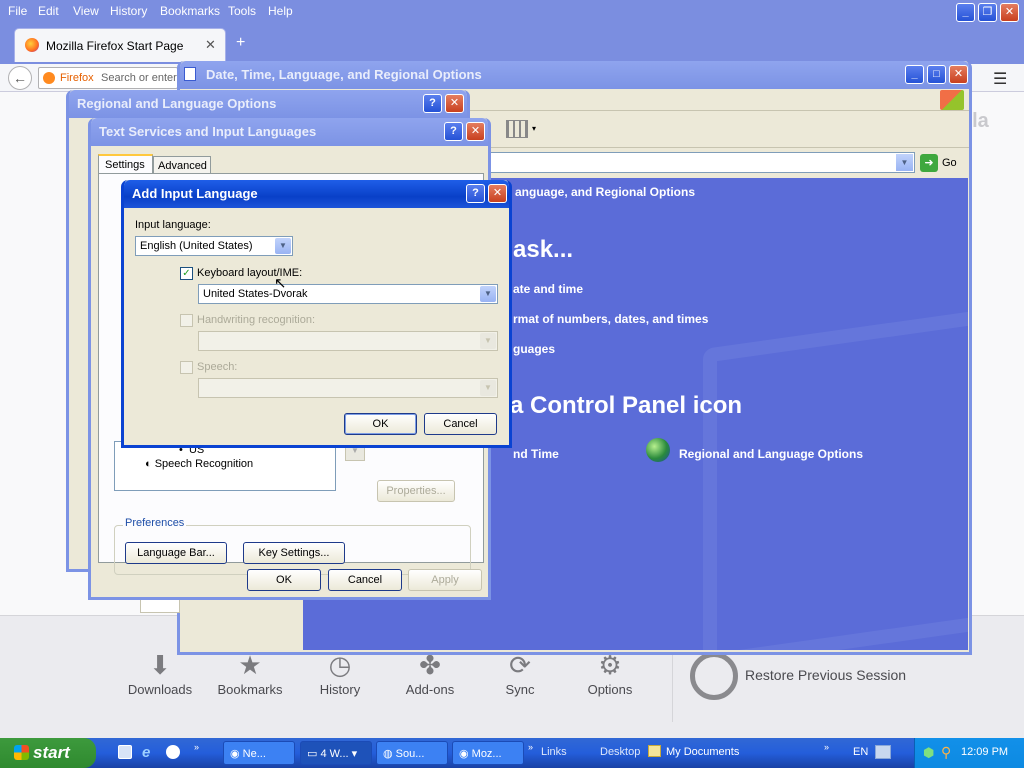 This screenshot has height=768, width=1024. I want to click on cp-maximize-button: □, so click(936, 74).